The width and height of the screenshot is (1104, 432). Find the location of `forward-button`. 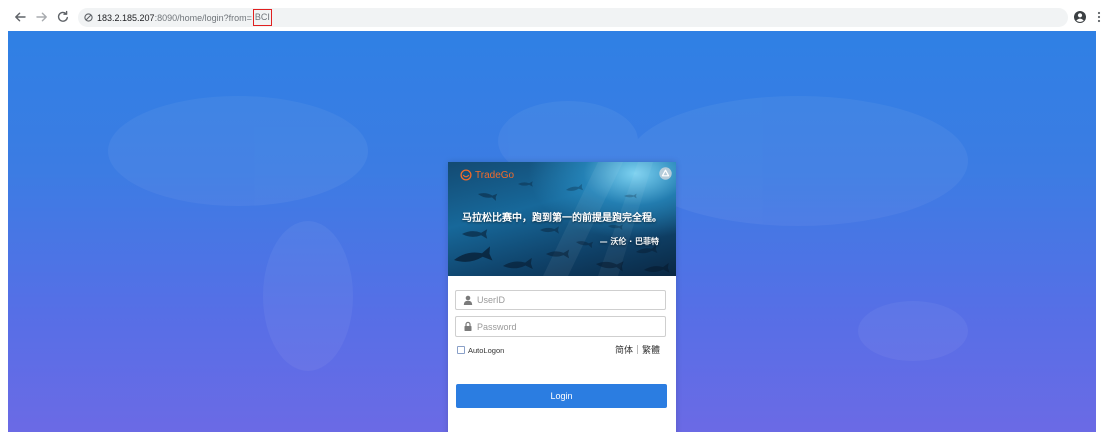

forward-button is located at coordinates (42, 17).